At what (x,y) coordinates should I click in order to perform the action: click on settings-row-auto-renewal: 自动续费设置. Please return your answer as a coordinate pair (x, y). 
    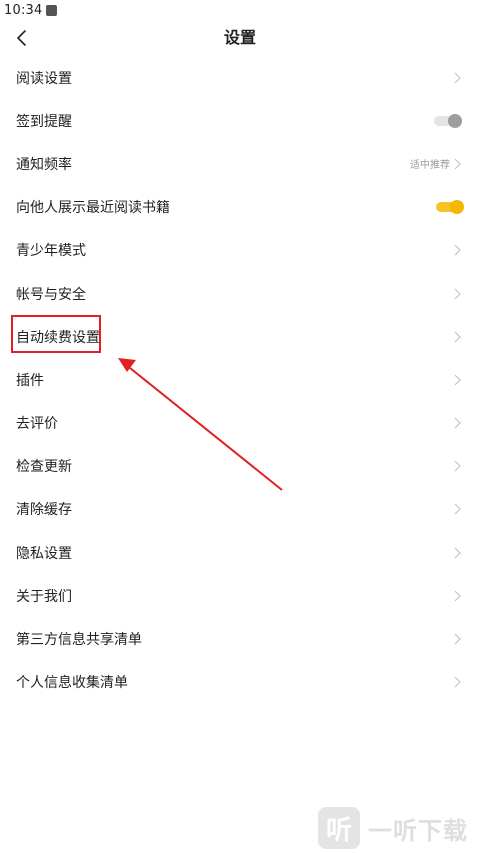
    Looking at the image, I should click on (240, 336).